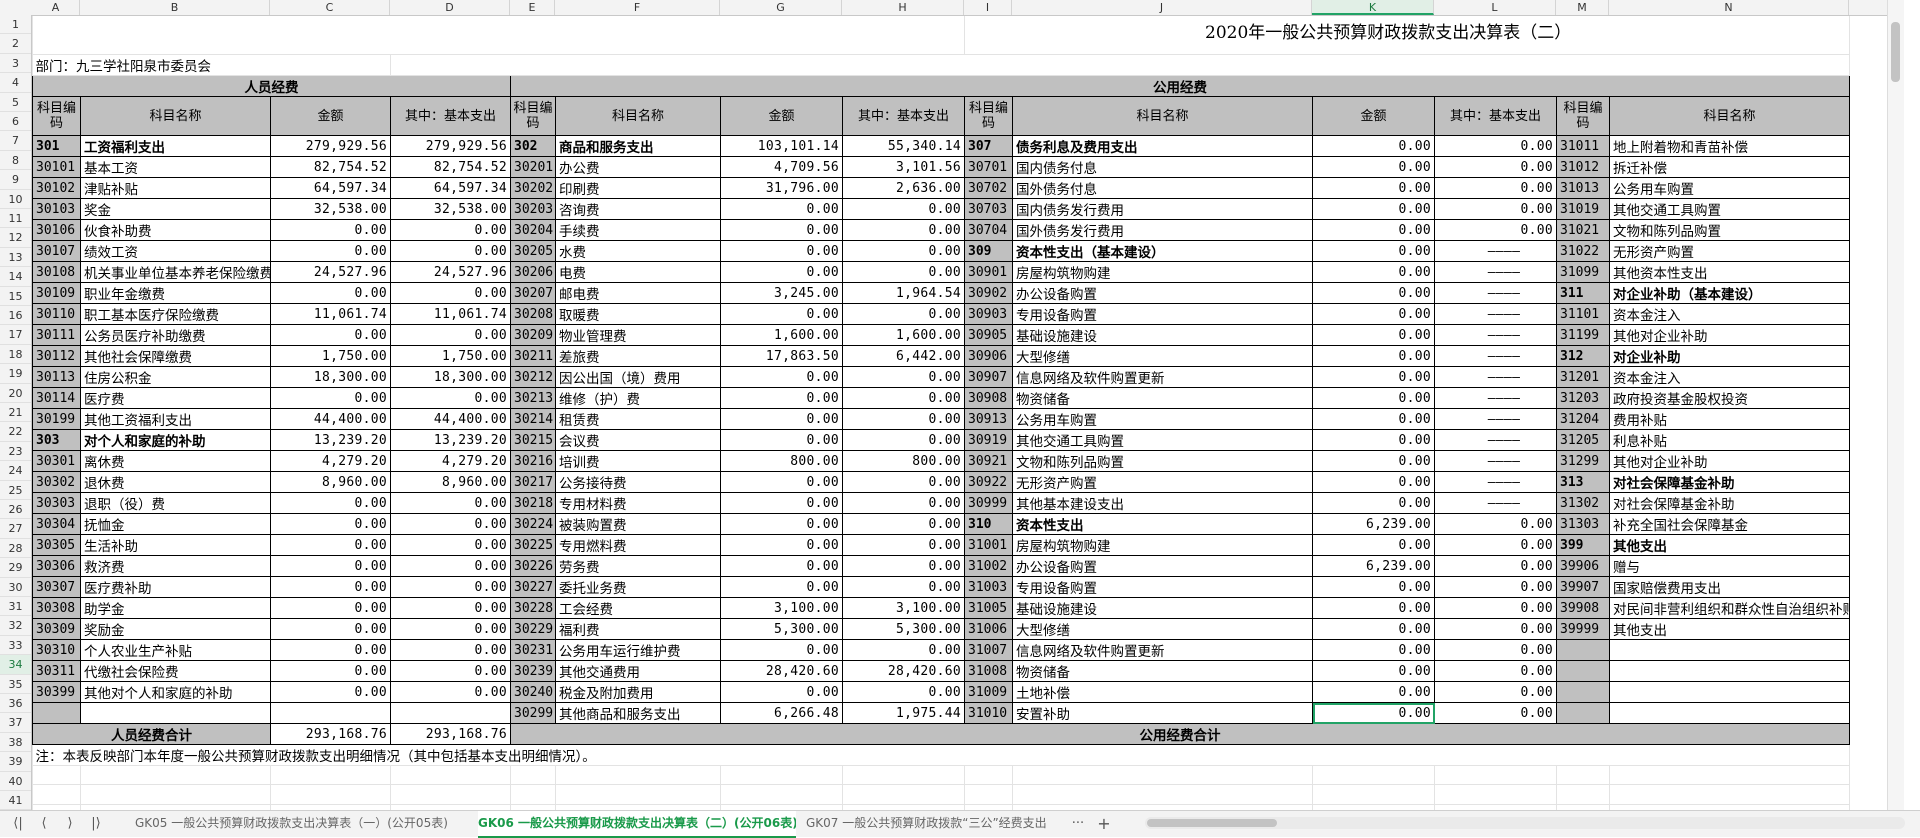 This screenshot has height=838, width=1920. What do you see at coordinates (175, 167) in the screenshot?
I see `personnel-name: 基本工资` at bounding box center [175, 167].